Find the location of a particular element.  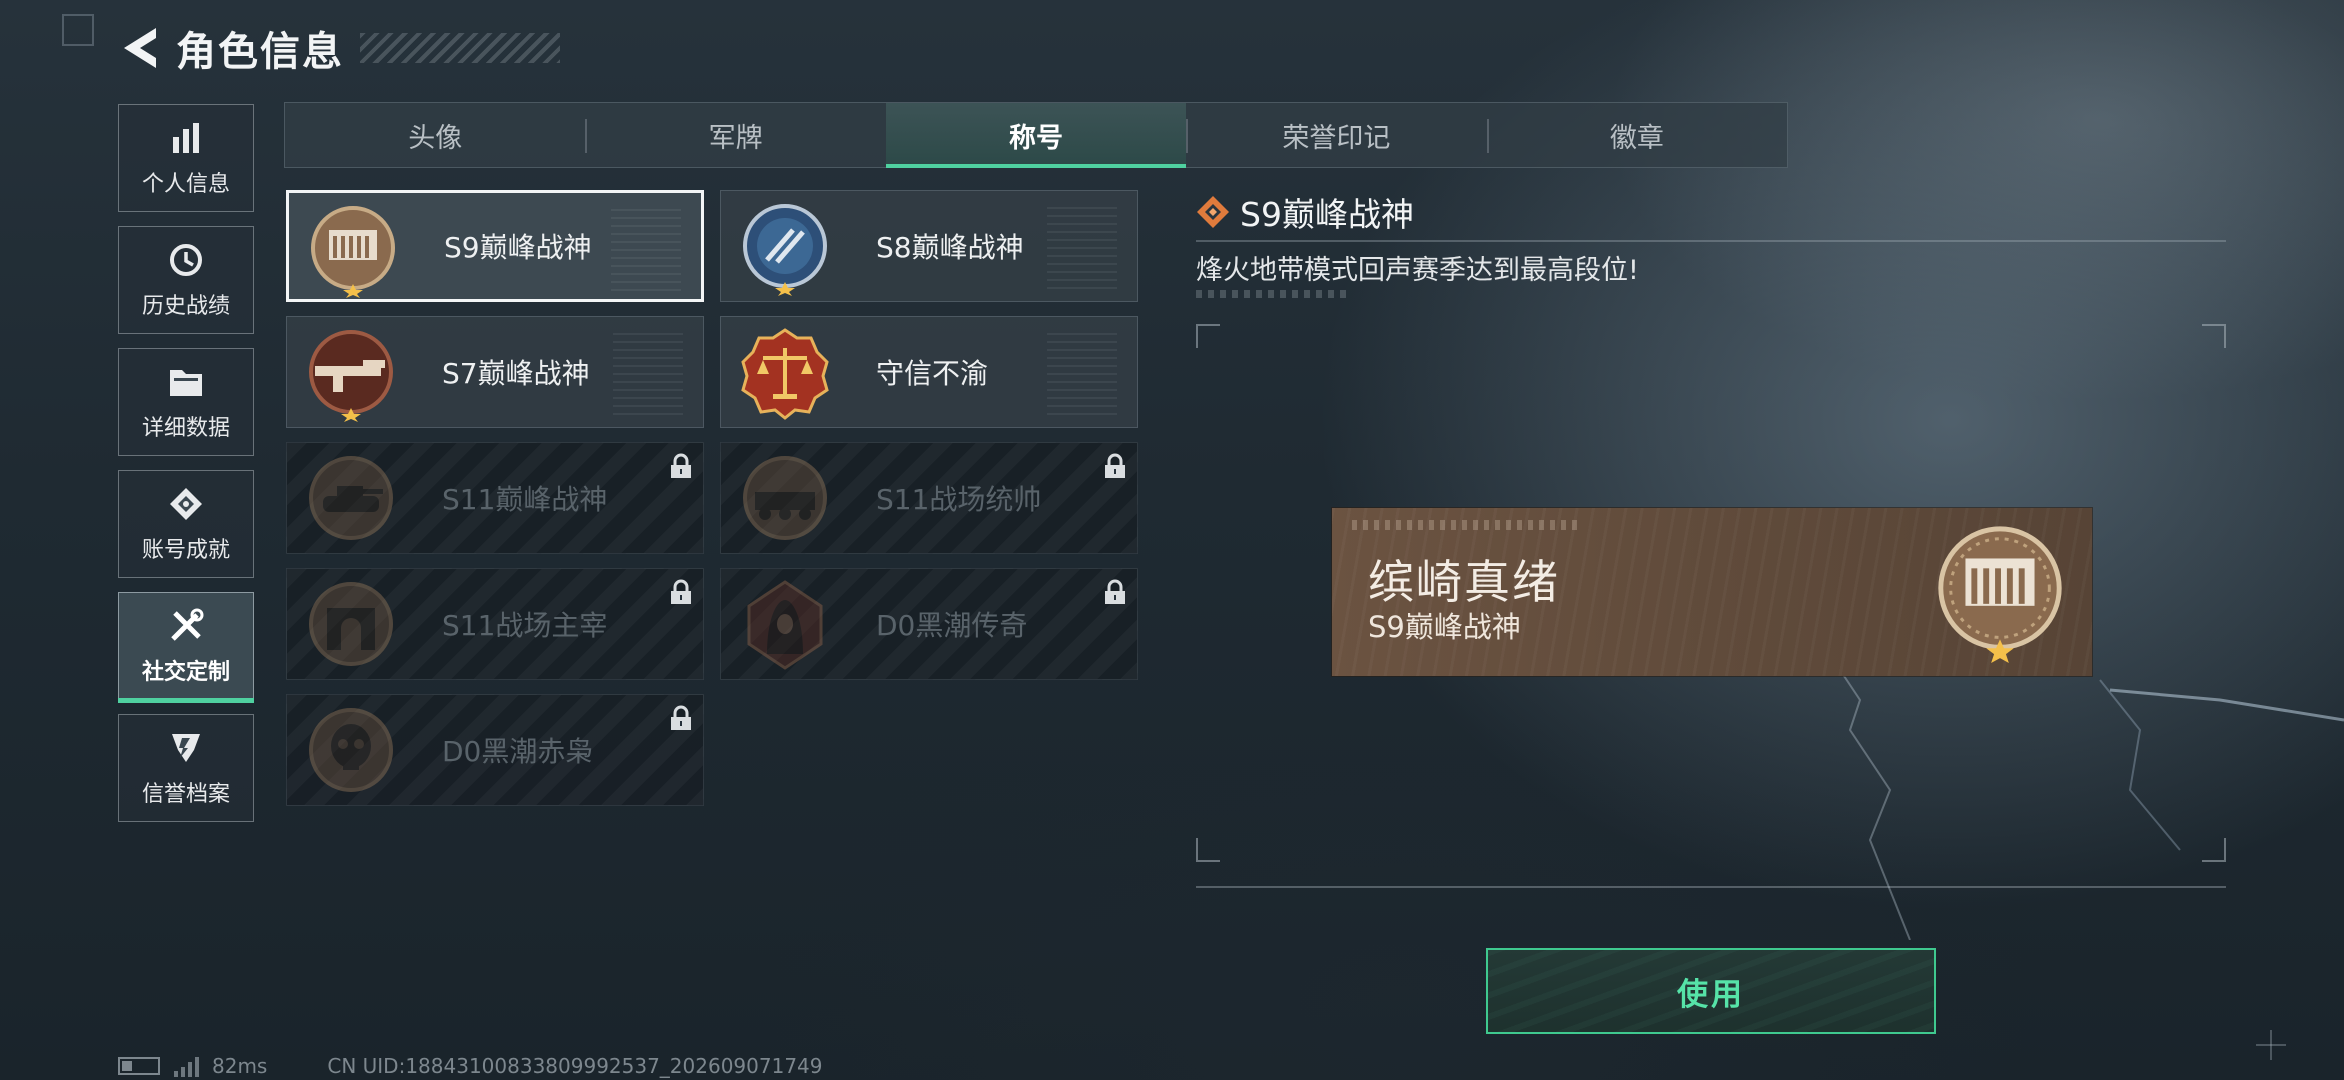

sidebar-item-achievements: 账号成就 is located at coordinates (186, 524).